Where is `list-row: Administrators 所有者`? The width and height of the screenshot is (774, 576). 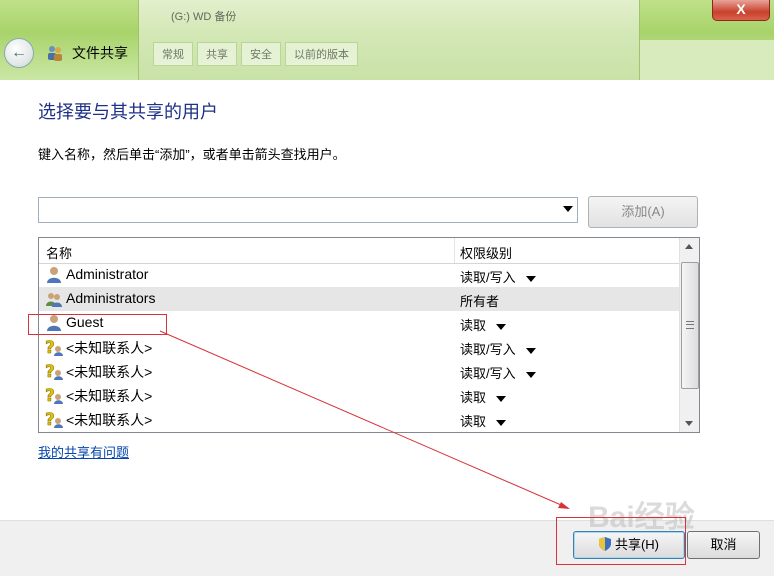 list-row: Administrators 所有者 is located at coordinates (359, 299).